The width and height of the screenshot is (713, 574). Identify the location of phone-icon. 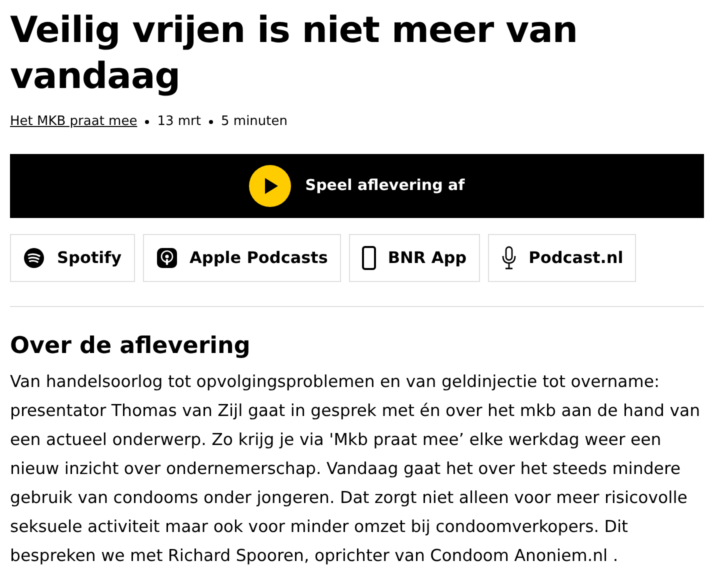
(369, 258).